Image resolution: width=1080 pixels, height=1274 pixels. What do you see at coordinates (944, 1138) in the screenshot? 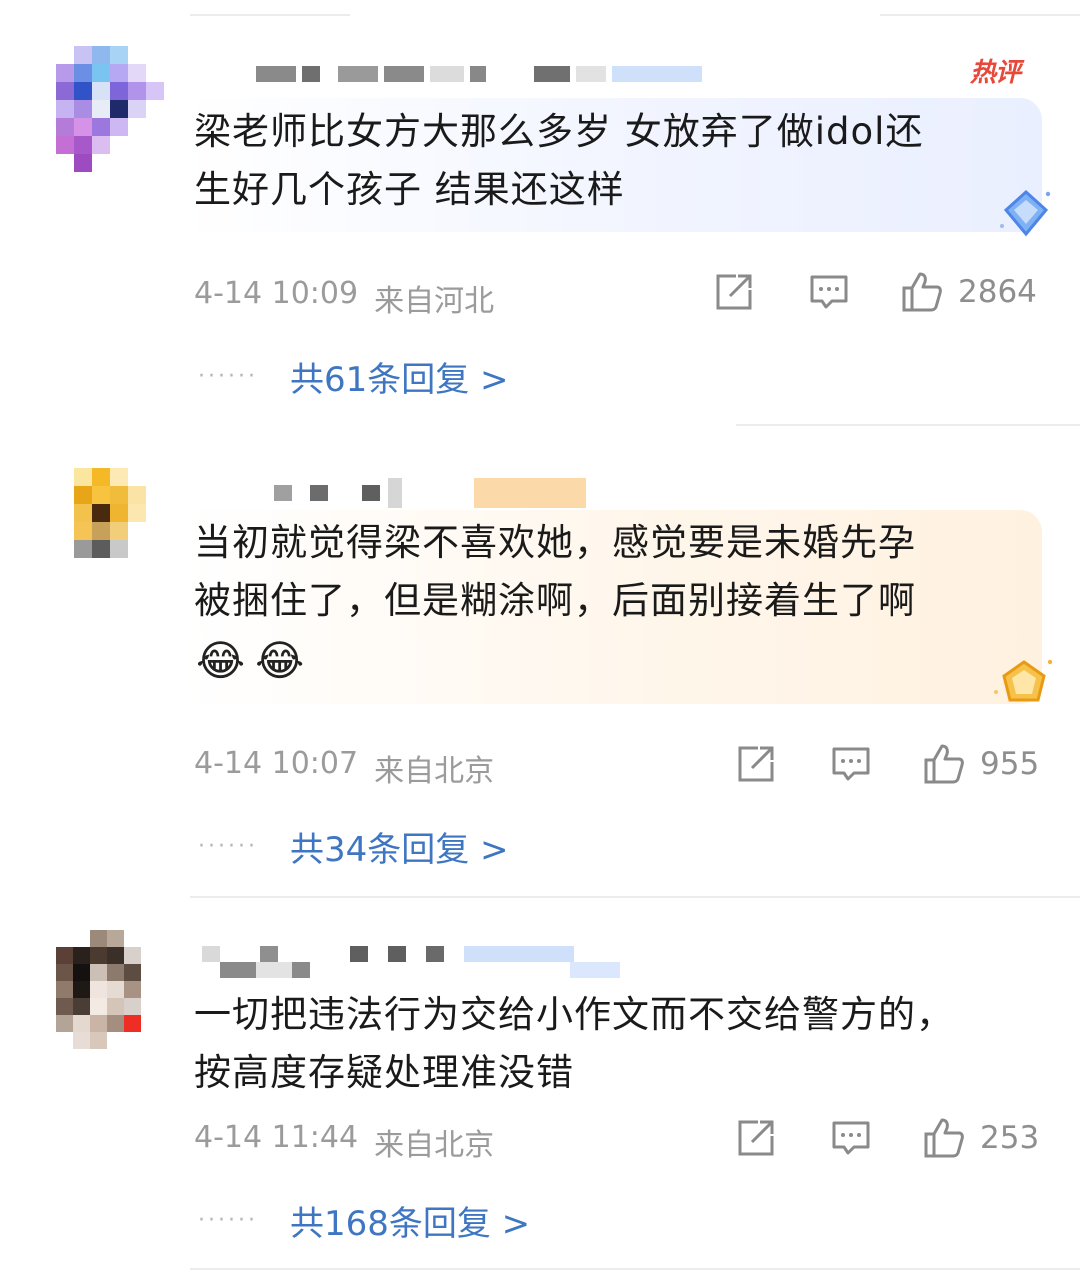
I see `thumbs-up-icon` at bounding box center [944, 1138].